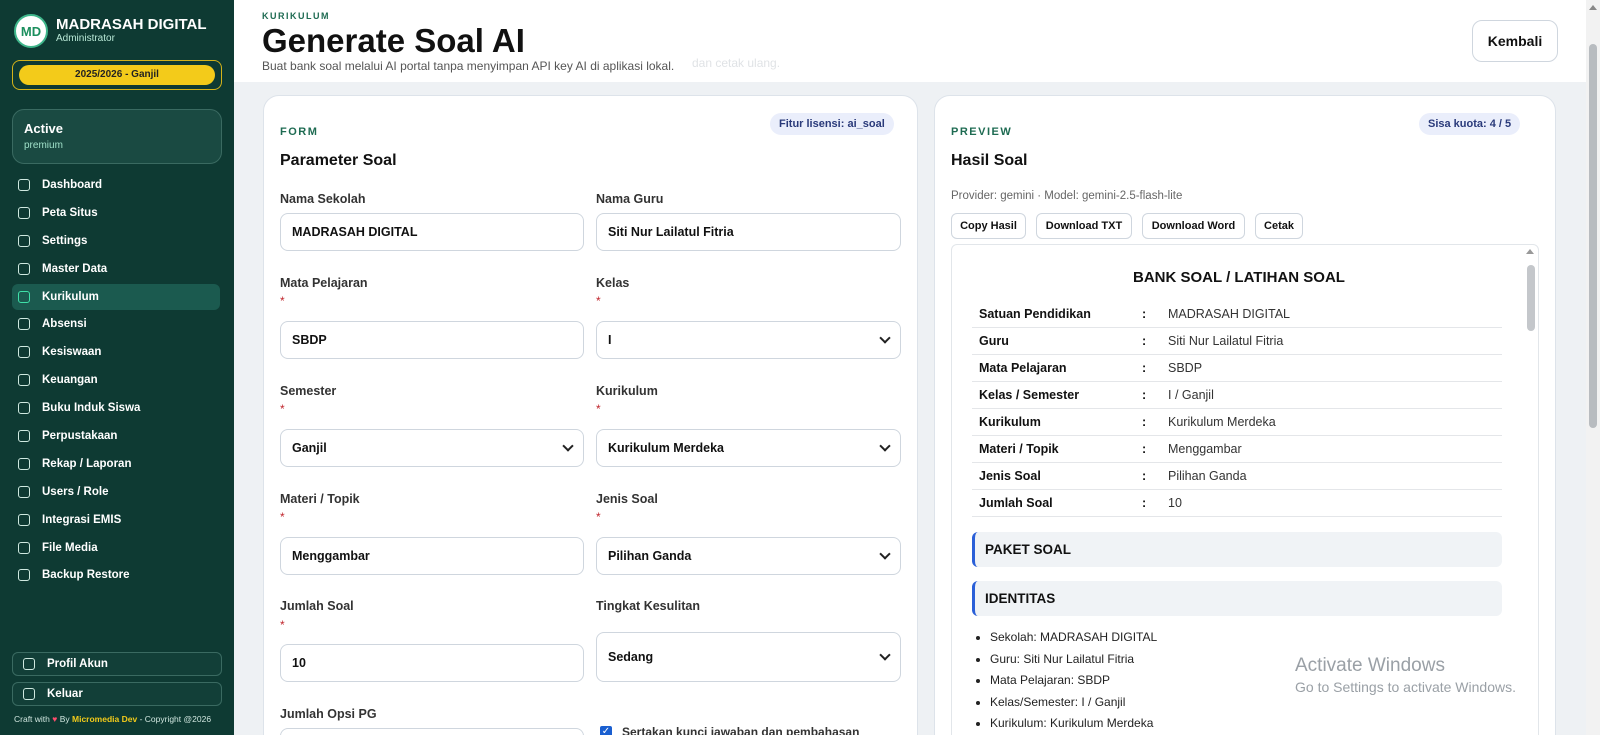 This screenshot has height=735, width=1600. What do you see at coordinates (432, 448) in the screenshot?
I see `semester-select: Ganjil` at bounding box center [432, 448].